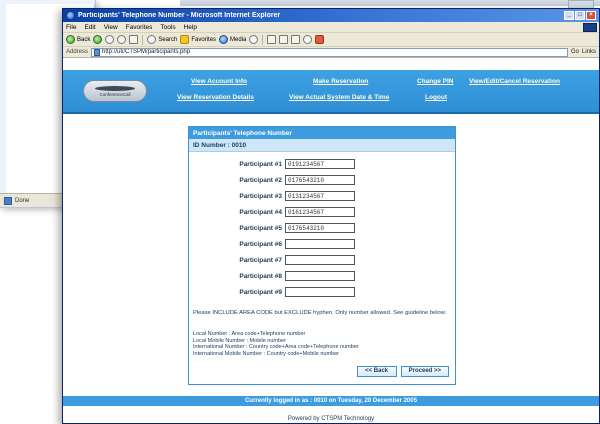 This screenshot has height=424, width=600. I want to click on participant-label: Participant #4, so click(260, 212).